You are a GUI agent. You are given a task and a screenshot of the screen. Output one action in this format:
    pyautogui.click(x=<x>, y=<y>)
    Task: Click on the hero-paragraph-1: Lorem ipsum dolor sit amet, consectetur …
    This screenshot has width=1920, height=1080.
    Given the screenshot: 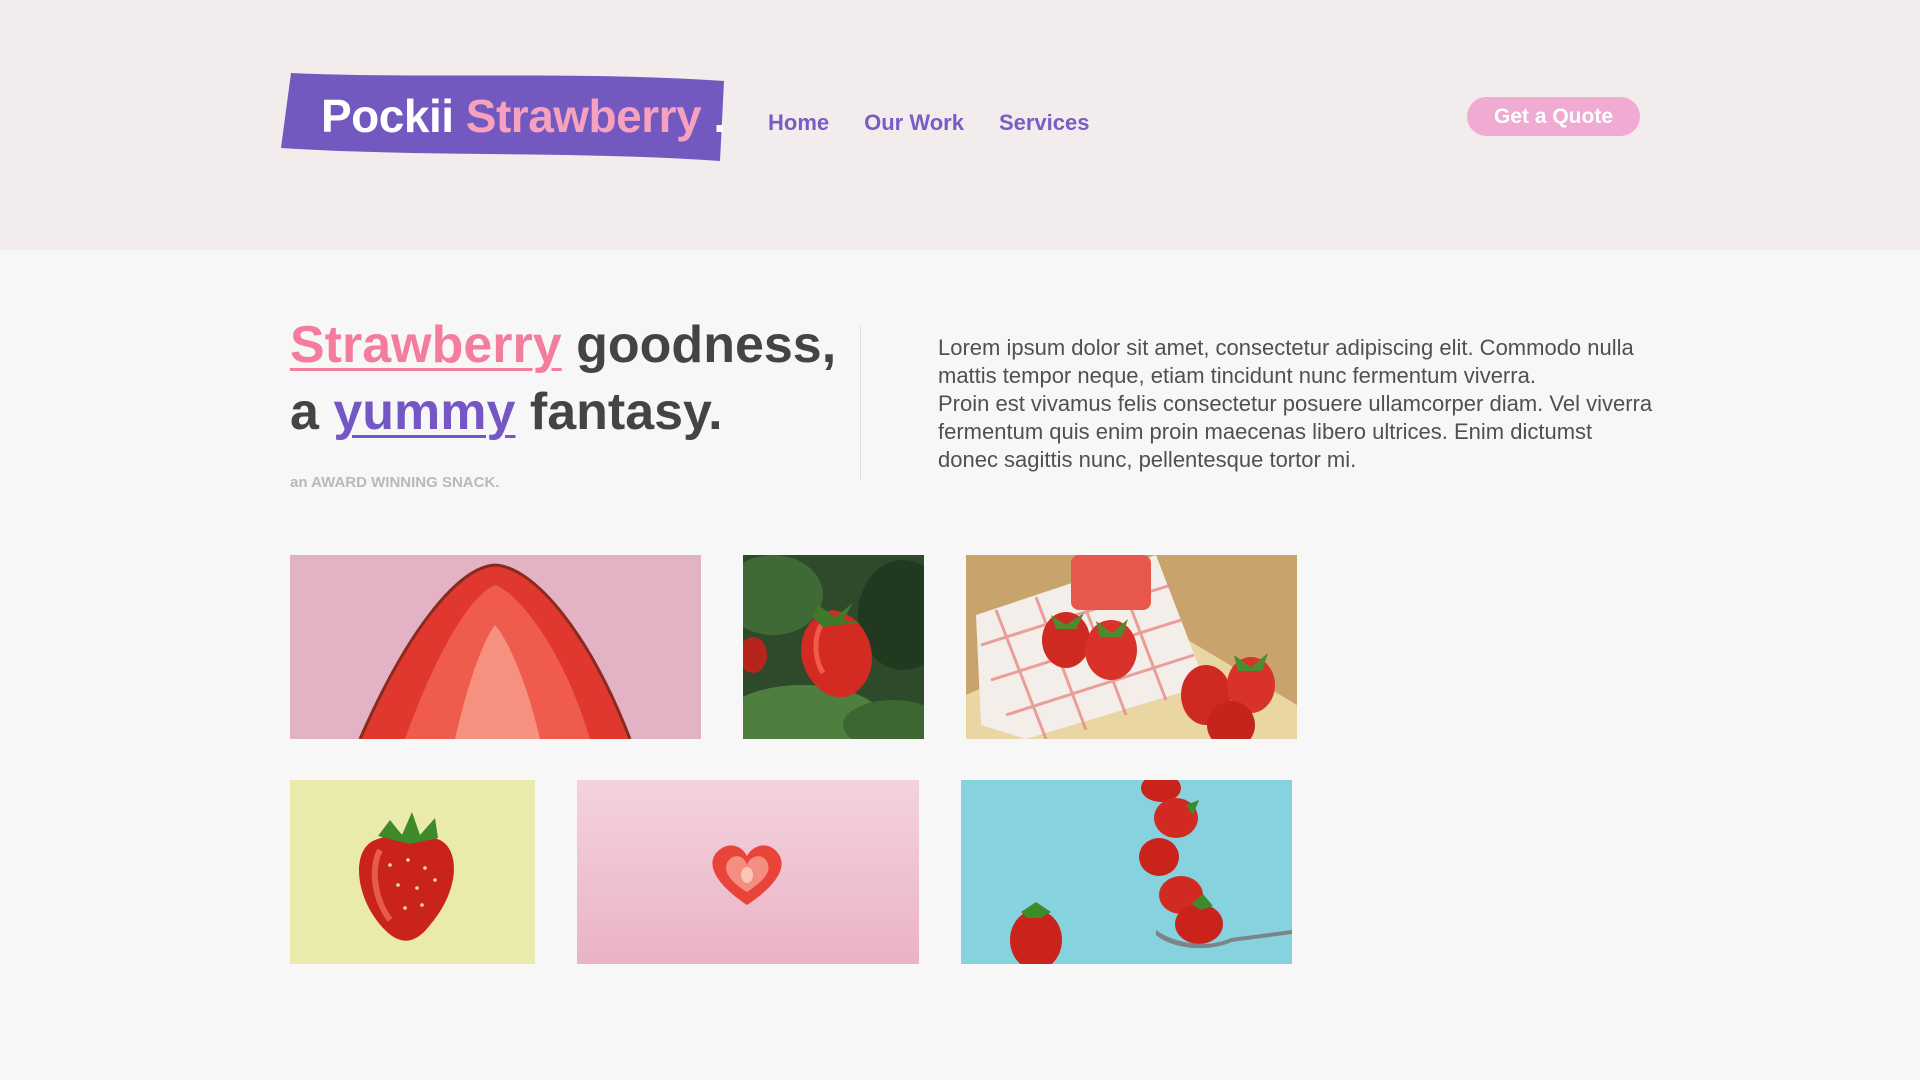 What is the action you would take?
    pyautogui.click(x=1286, y=361)
    